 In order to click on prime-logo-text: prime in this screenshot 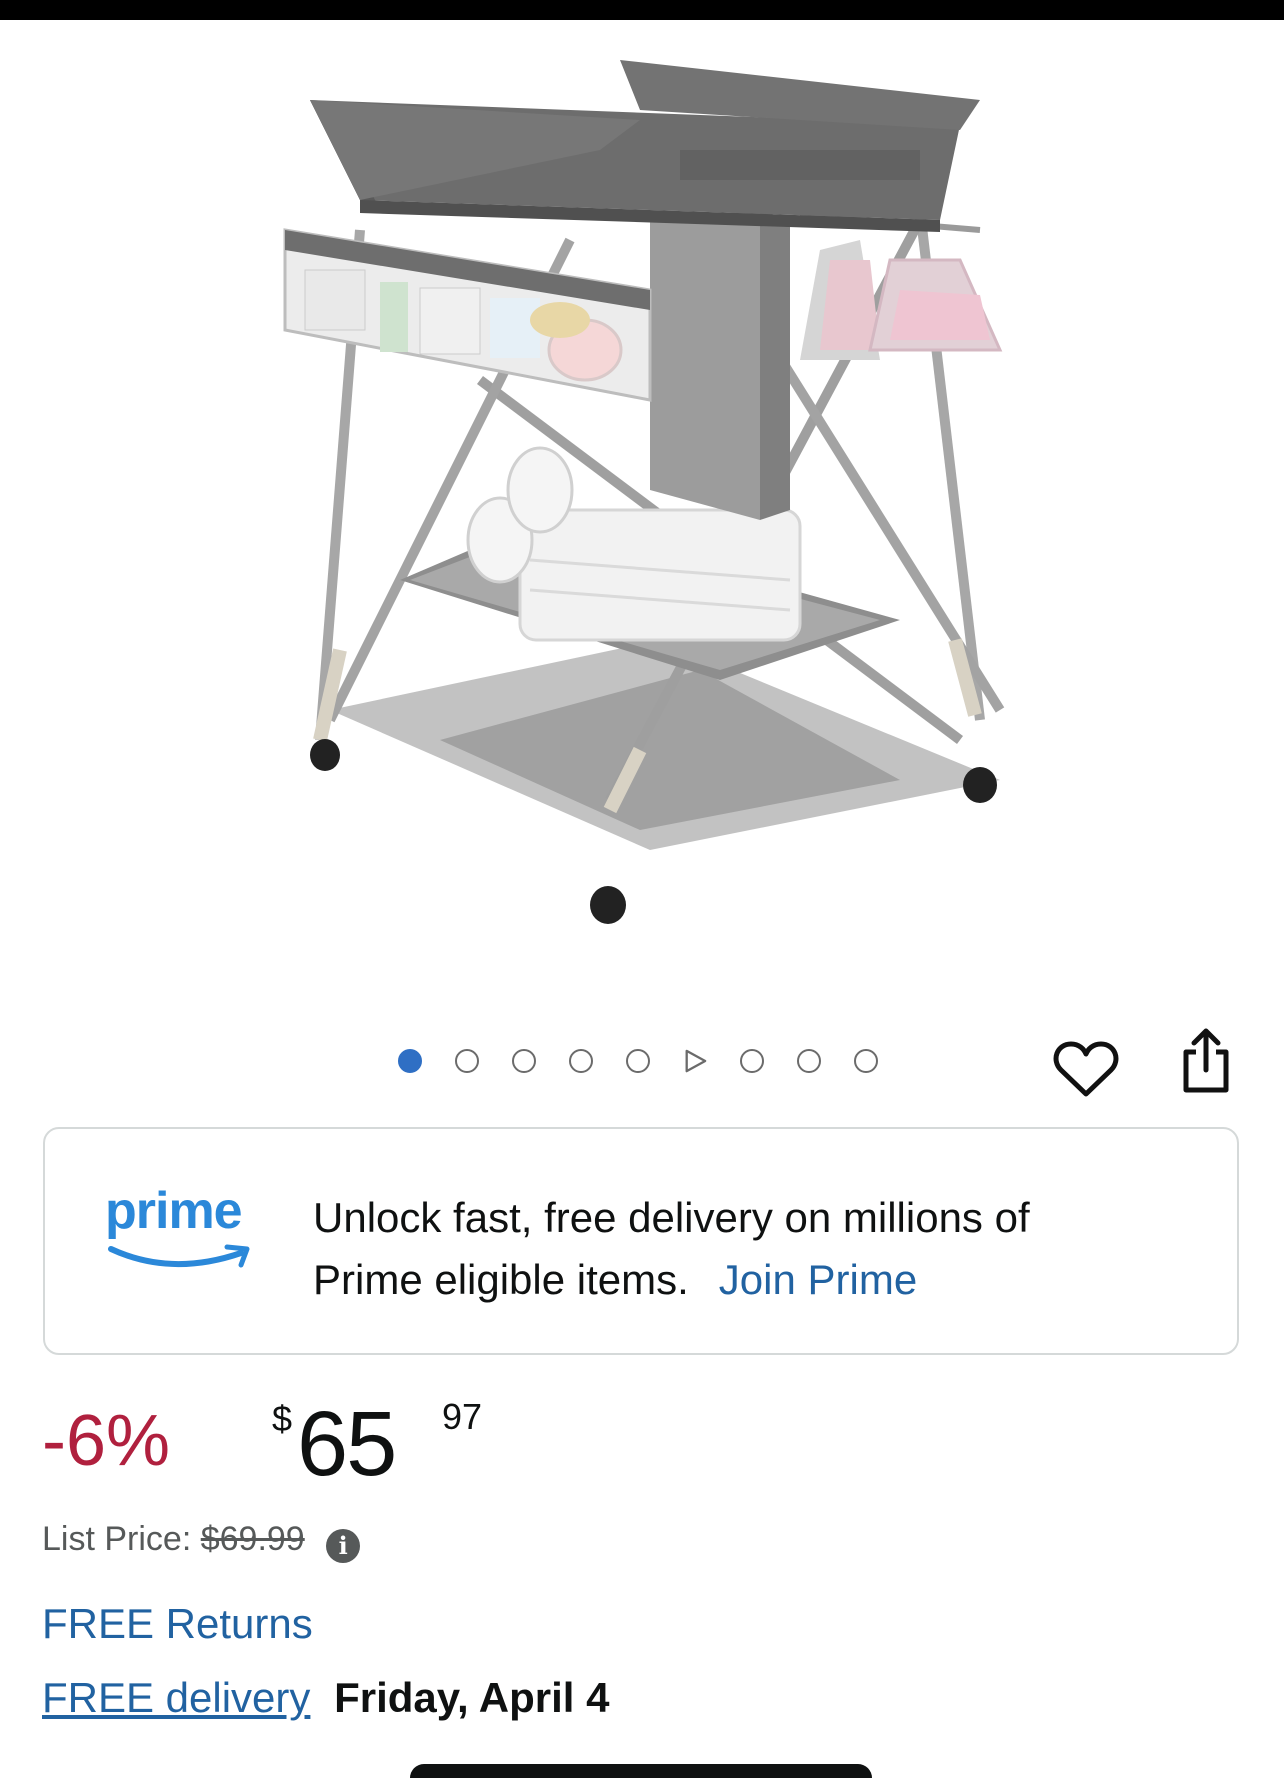, I will do `click(174, 1211)`.